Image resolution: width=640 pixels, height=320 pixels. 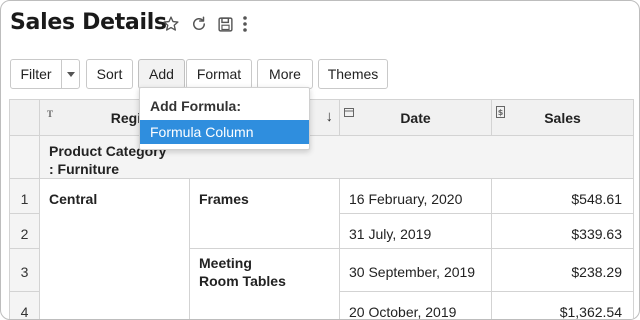 I want to click on group-label-cell: Product Category : Furniture, so click(x=336, y=157).